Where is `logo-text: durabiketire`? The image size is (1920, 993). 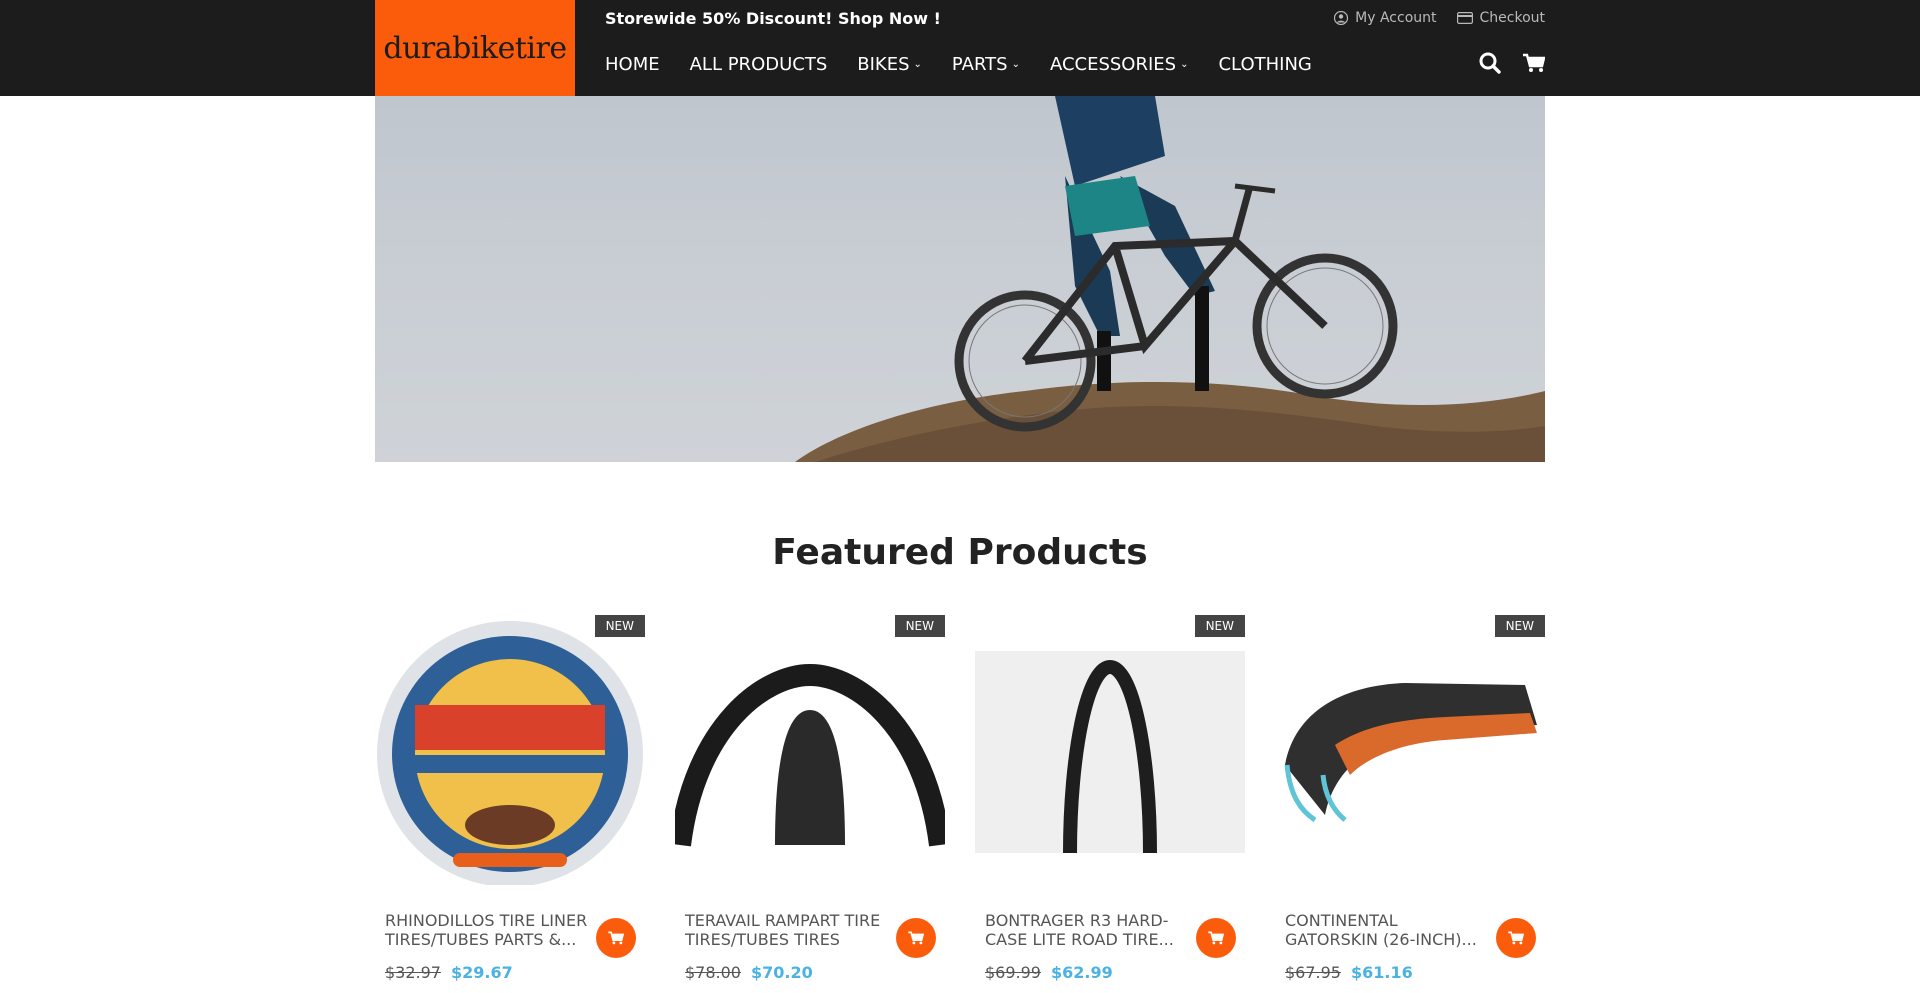
logo-text: durabiketire is located at coordinates (475, 48).